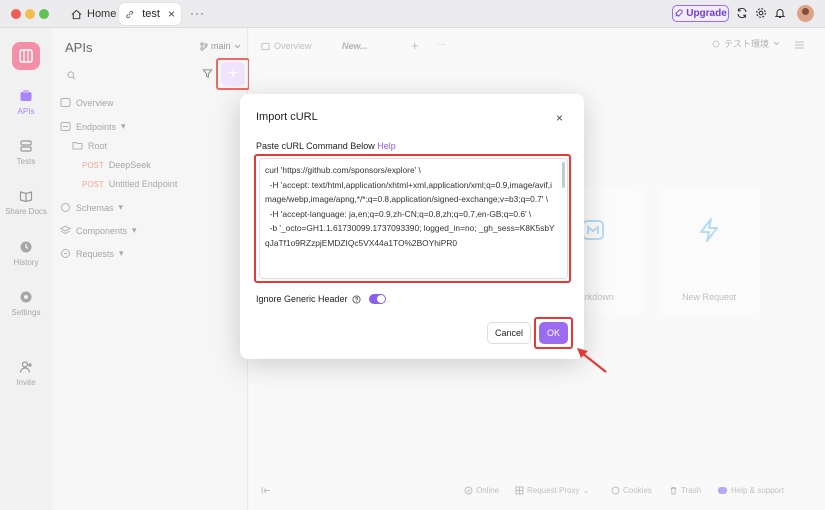 This screenshot has width=825, height=510. Describe the element at coordinates (377, 299) in the screenshot. I see `ignore-generic-header-toggle` at that location.